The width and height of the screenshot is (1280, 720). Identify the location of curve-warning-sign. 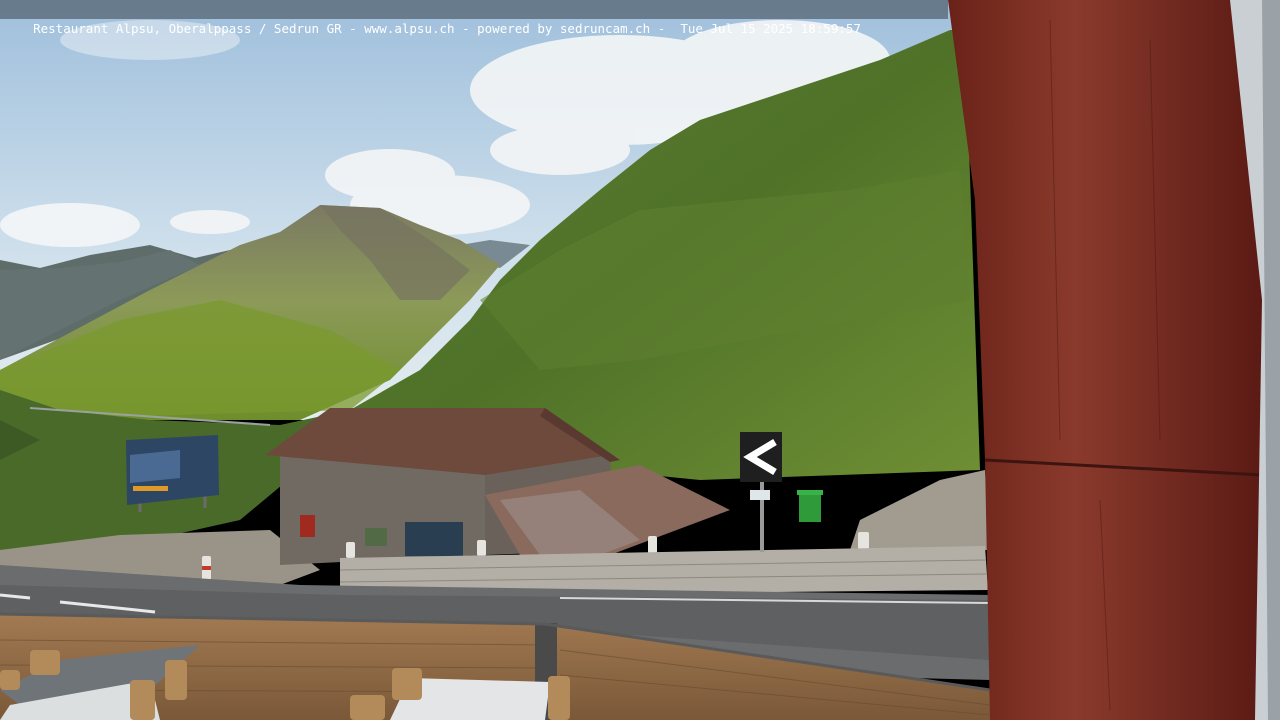
(761, 492).